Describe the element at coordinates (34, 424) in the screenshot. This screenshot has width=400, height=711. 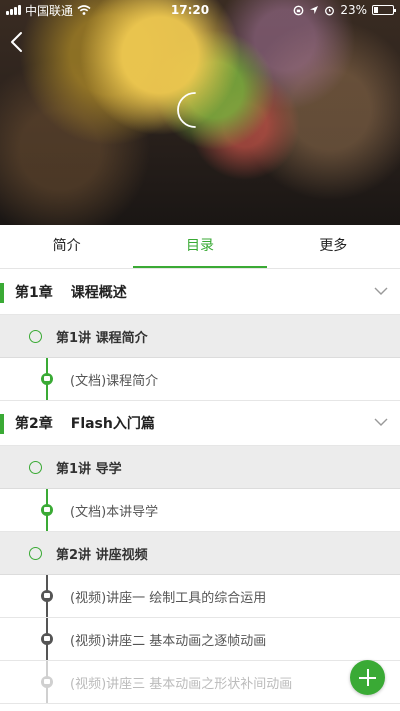
I see `chapter-number: 第2章` at that location.